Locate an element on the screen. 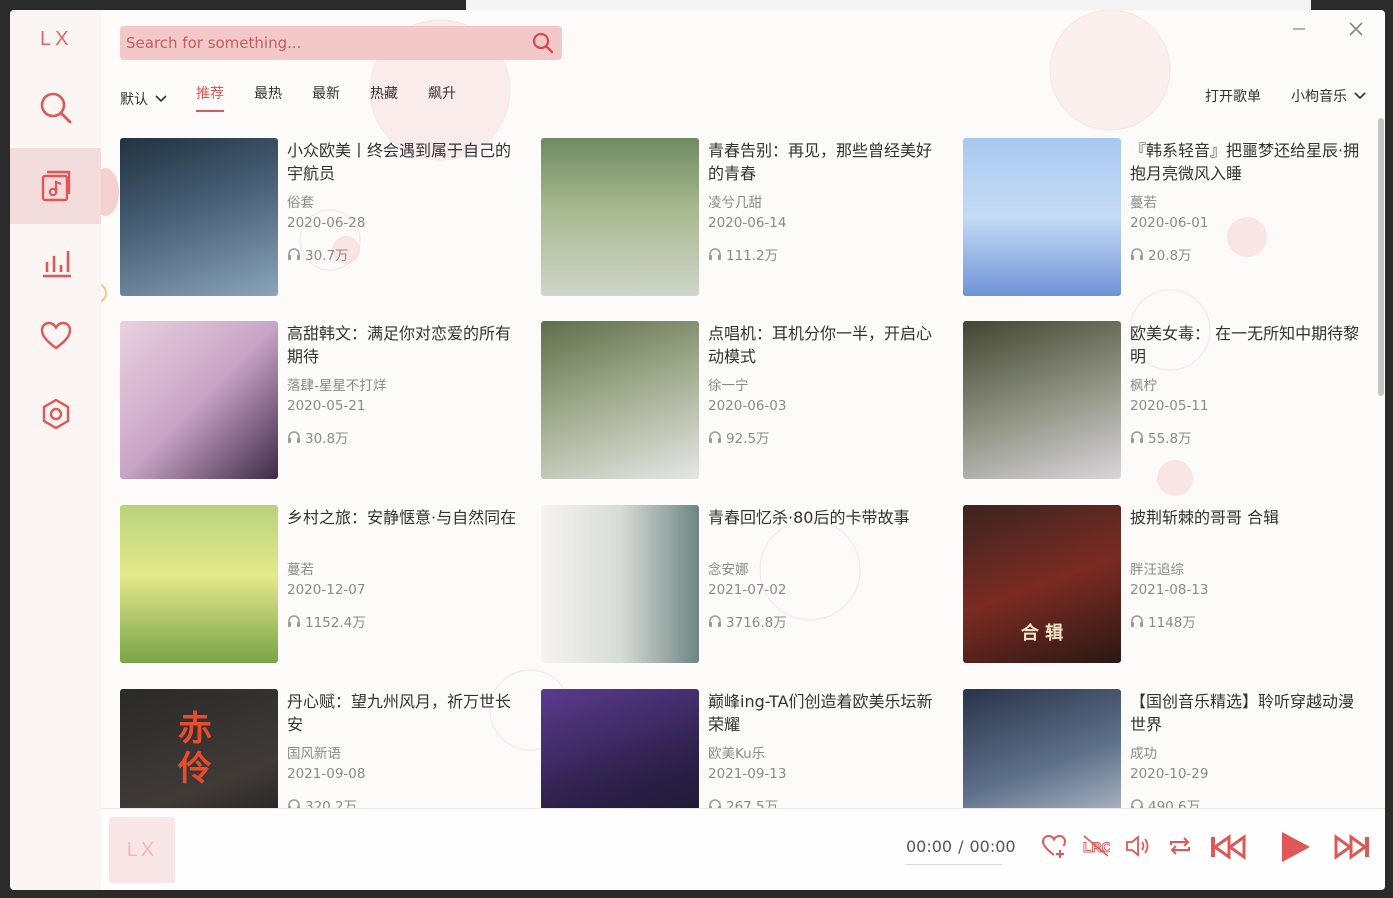 This screenshot has height=898, width=1393. progress-bar is located at coordinates (954, 864).